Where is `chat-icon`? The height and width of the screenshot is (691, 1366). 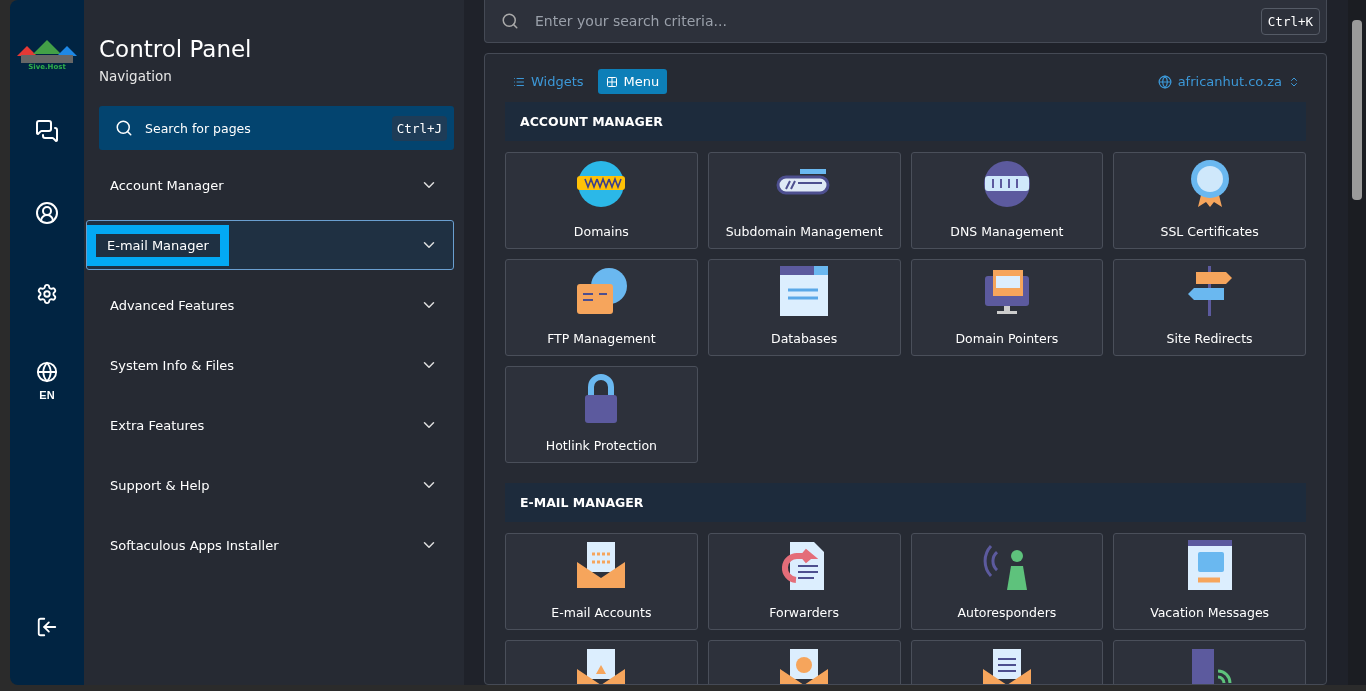
chat-icon is located at coordinates (47, 131).